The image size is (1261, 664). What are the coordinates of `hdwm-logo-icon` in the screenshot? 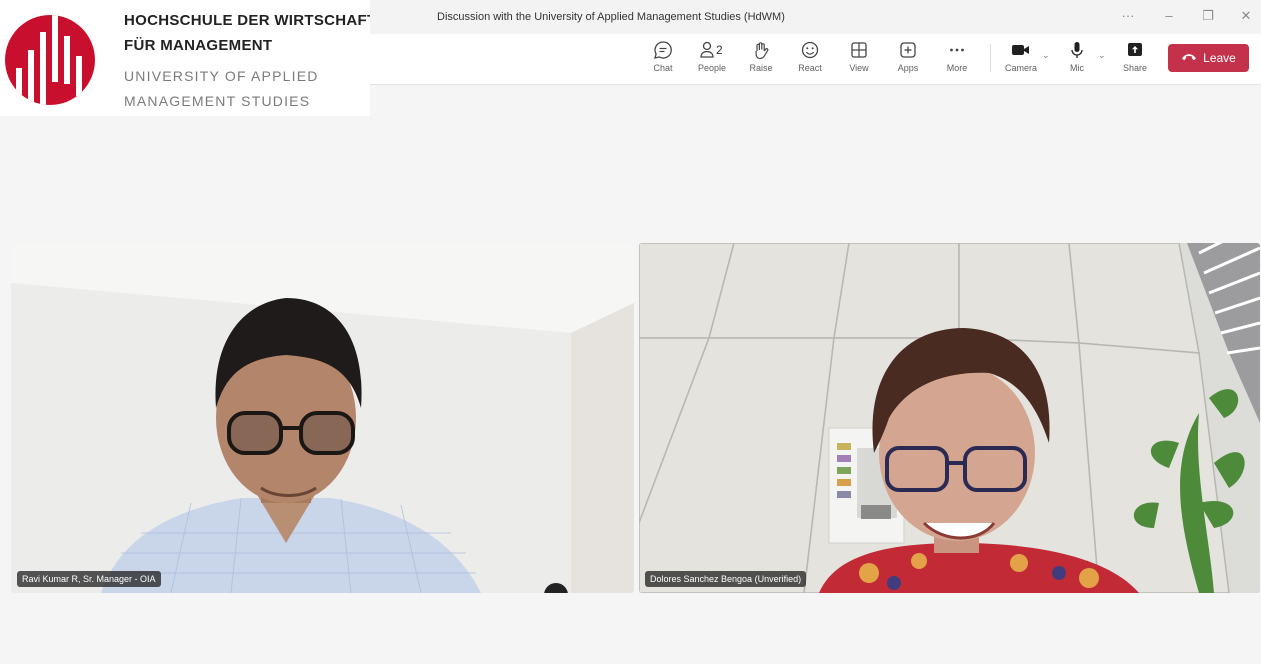 It's located at (50, 60).